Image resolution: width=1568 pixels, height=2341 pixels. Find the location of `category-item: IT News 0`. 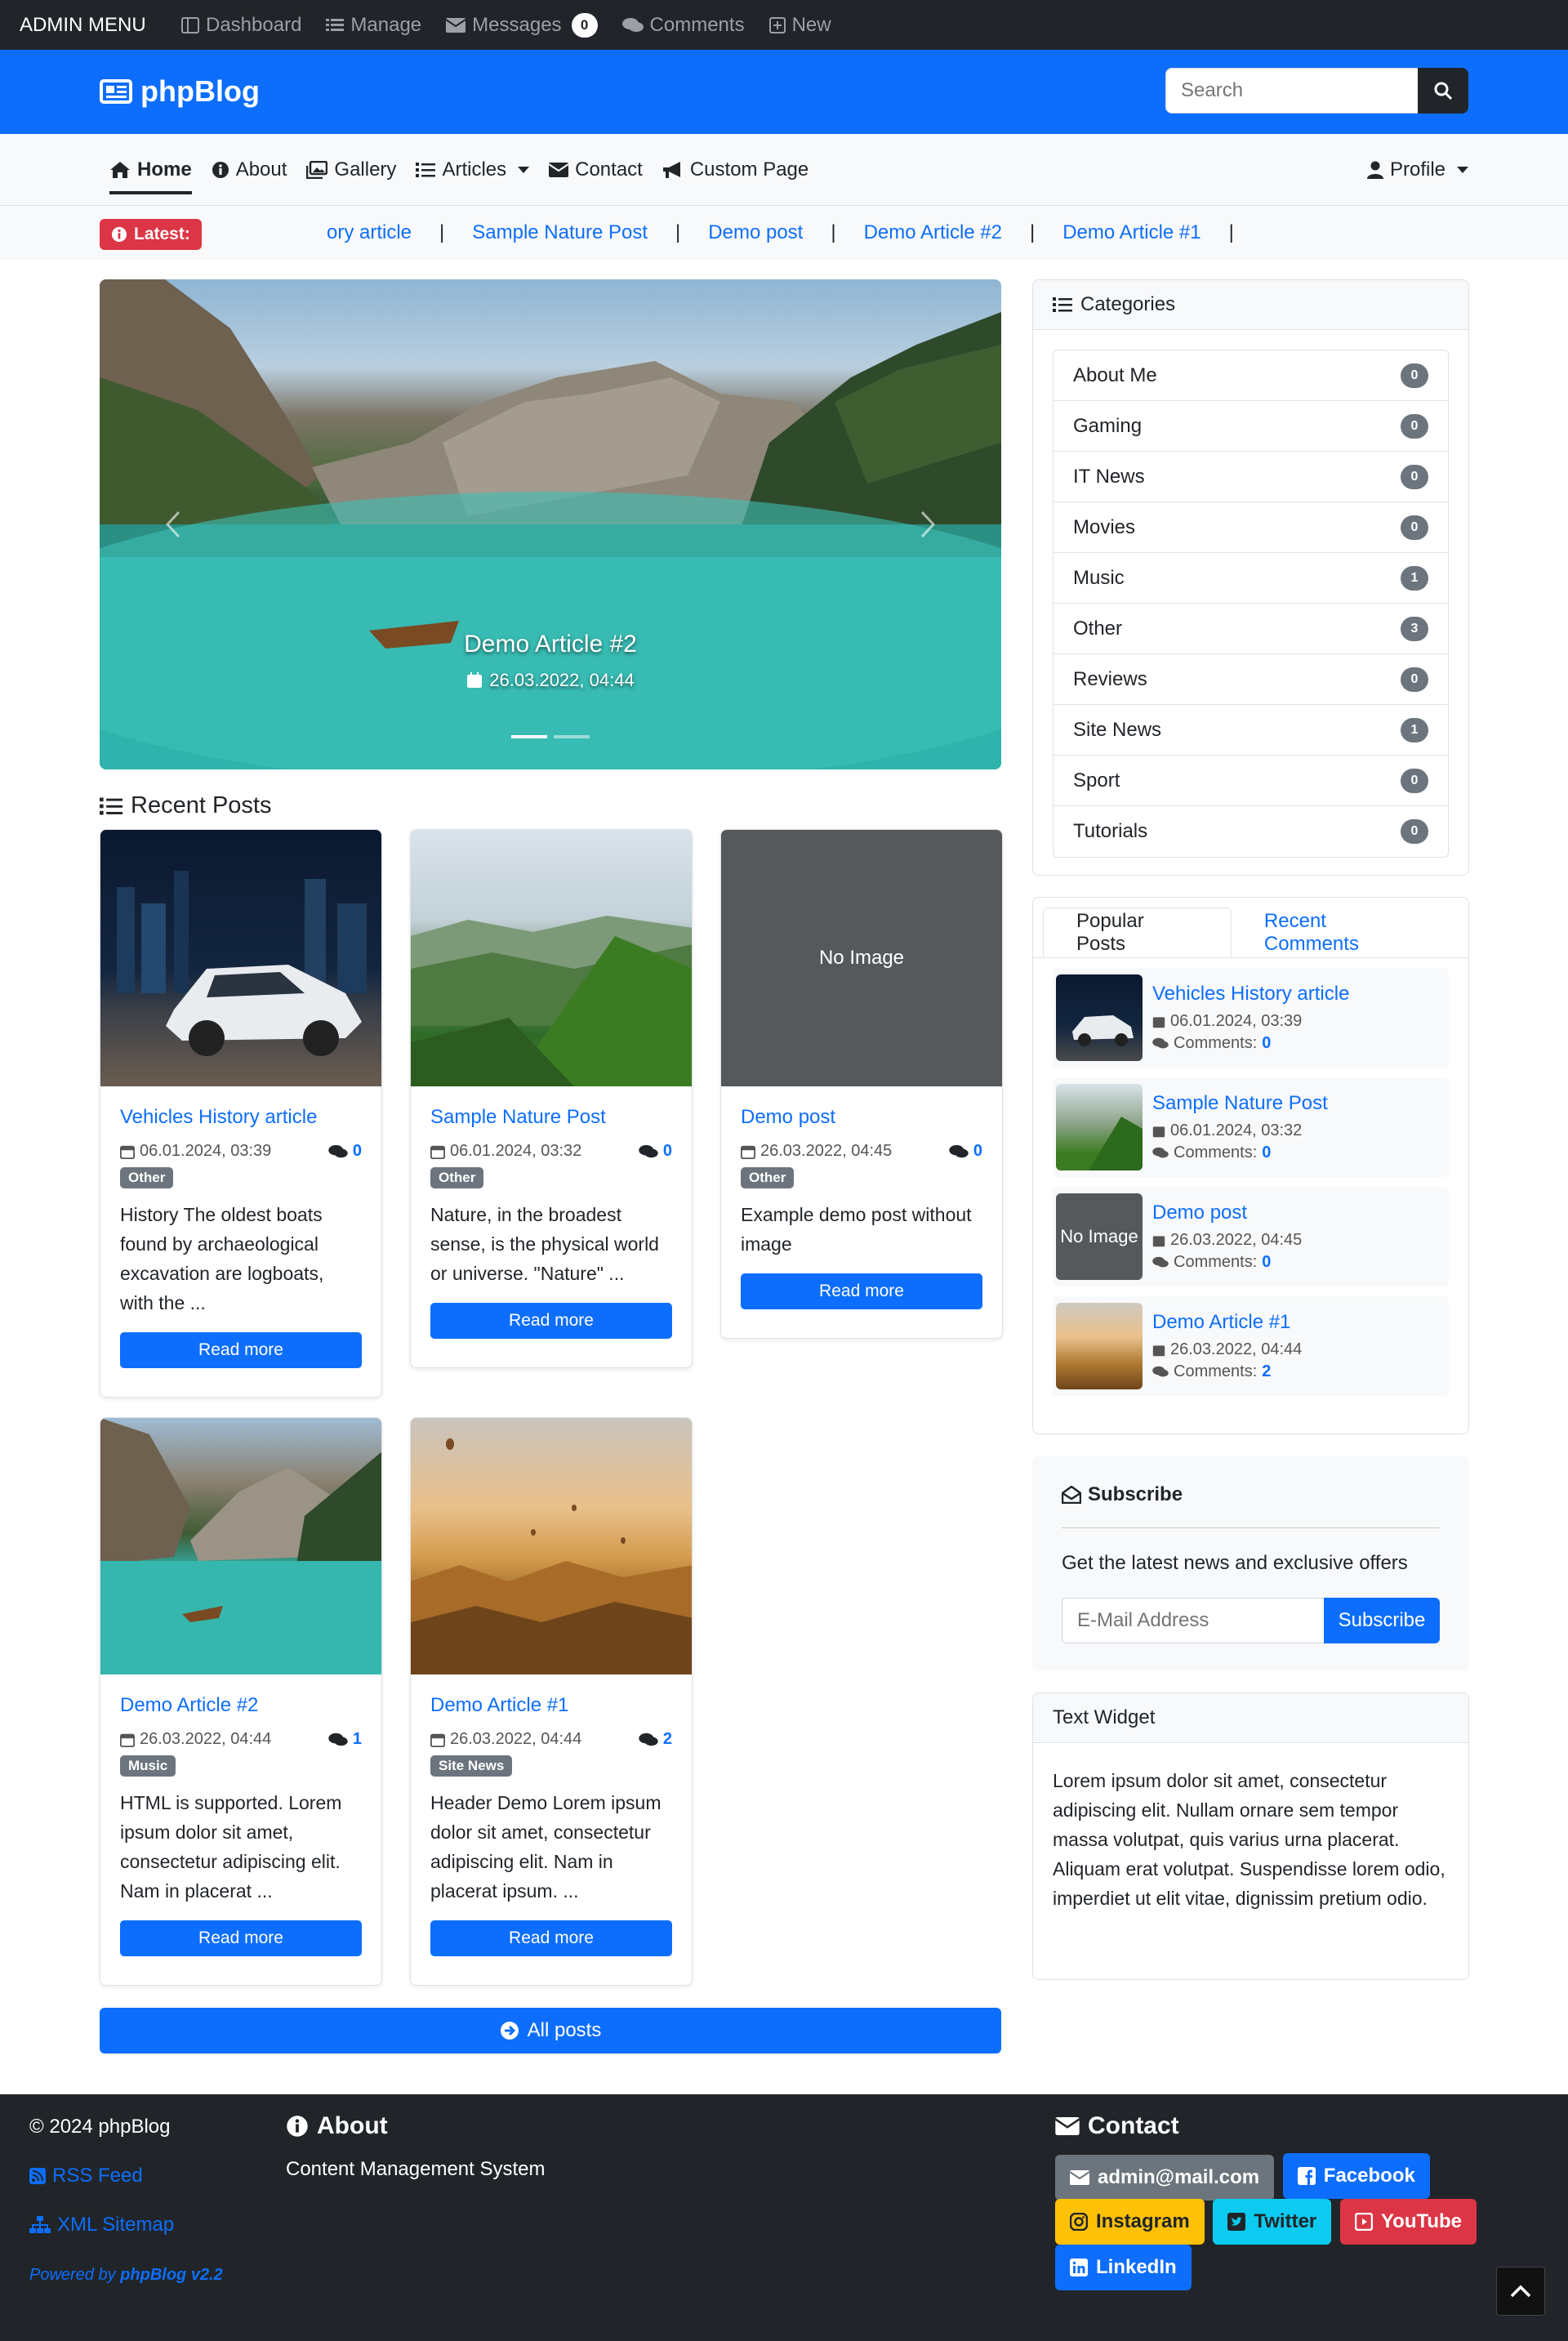

category-item: IT News 0 is located at coordinates (1251, 477).